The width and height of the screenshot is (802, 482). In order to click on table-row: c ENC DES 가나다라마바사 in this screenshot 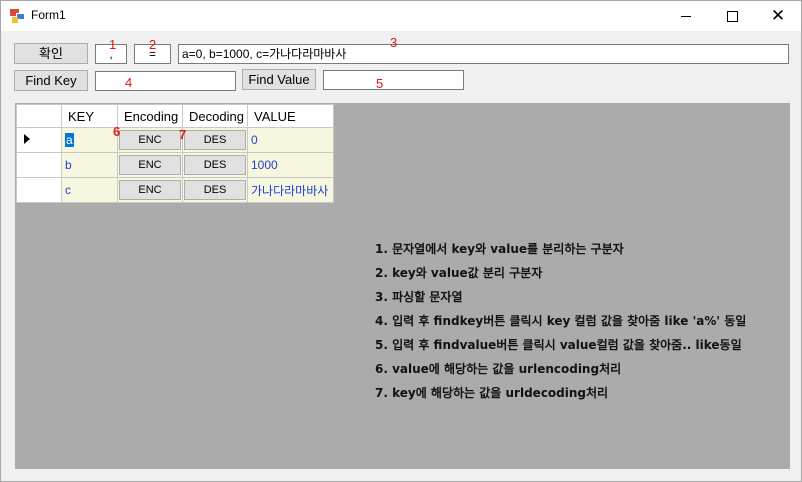, I will do `click(175, 190)`.